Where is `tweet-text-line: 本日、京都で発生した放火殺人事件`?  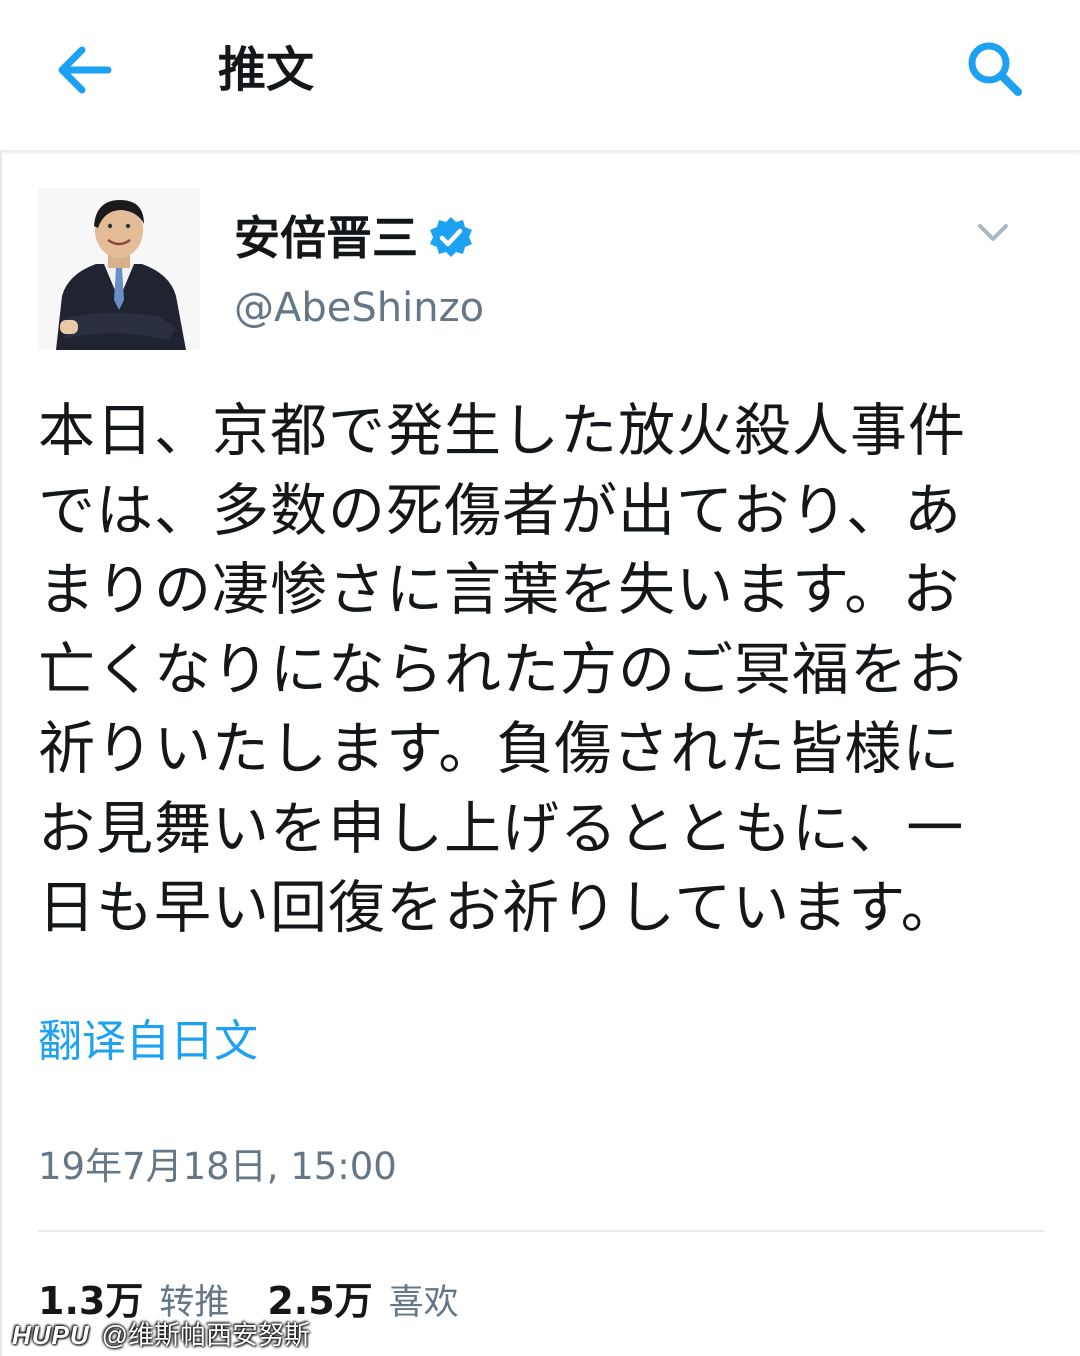
tweet-text-line: 本日、京都で発生した放火殺人事件 is located at coordinates (502, 431).